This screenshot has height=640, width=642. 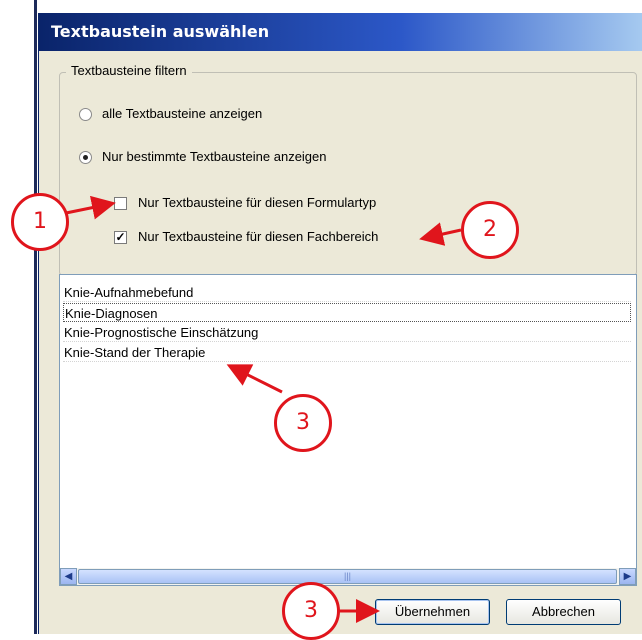 What do you see at coordinates (311, 611) in the screenshot?
I see `callout-3-button: 3` at bounding box center [311, 611].